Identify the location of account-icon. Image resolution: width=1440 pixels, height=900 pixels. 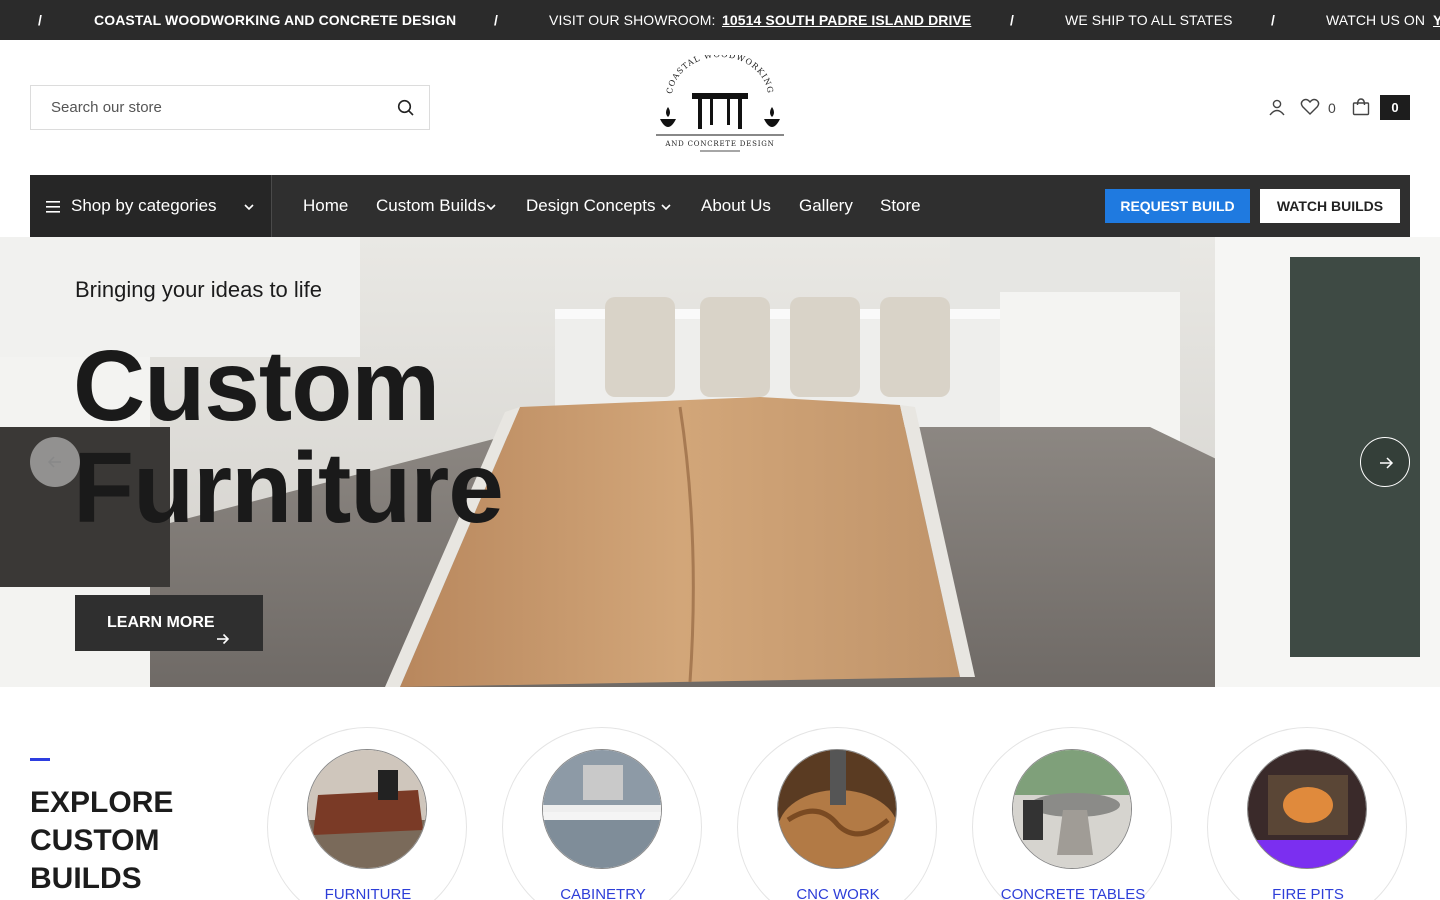
(1277, 109).